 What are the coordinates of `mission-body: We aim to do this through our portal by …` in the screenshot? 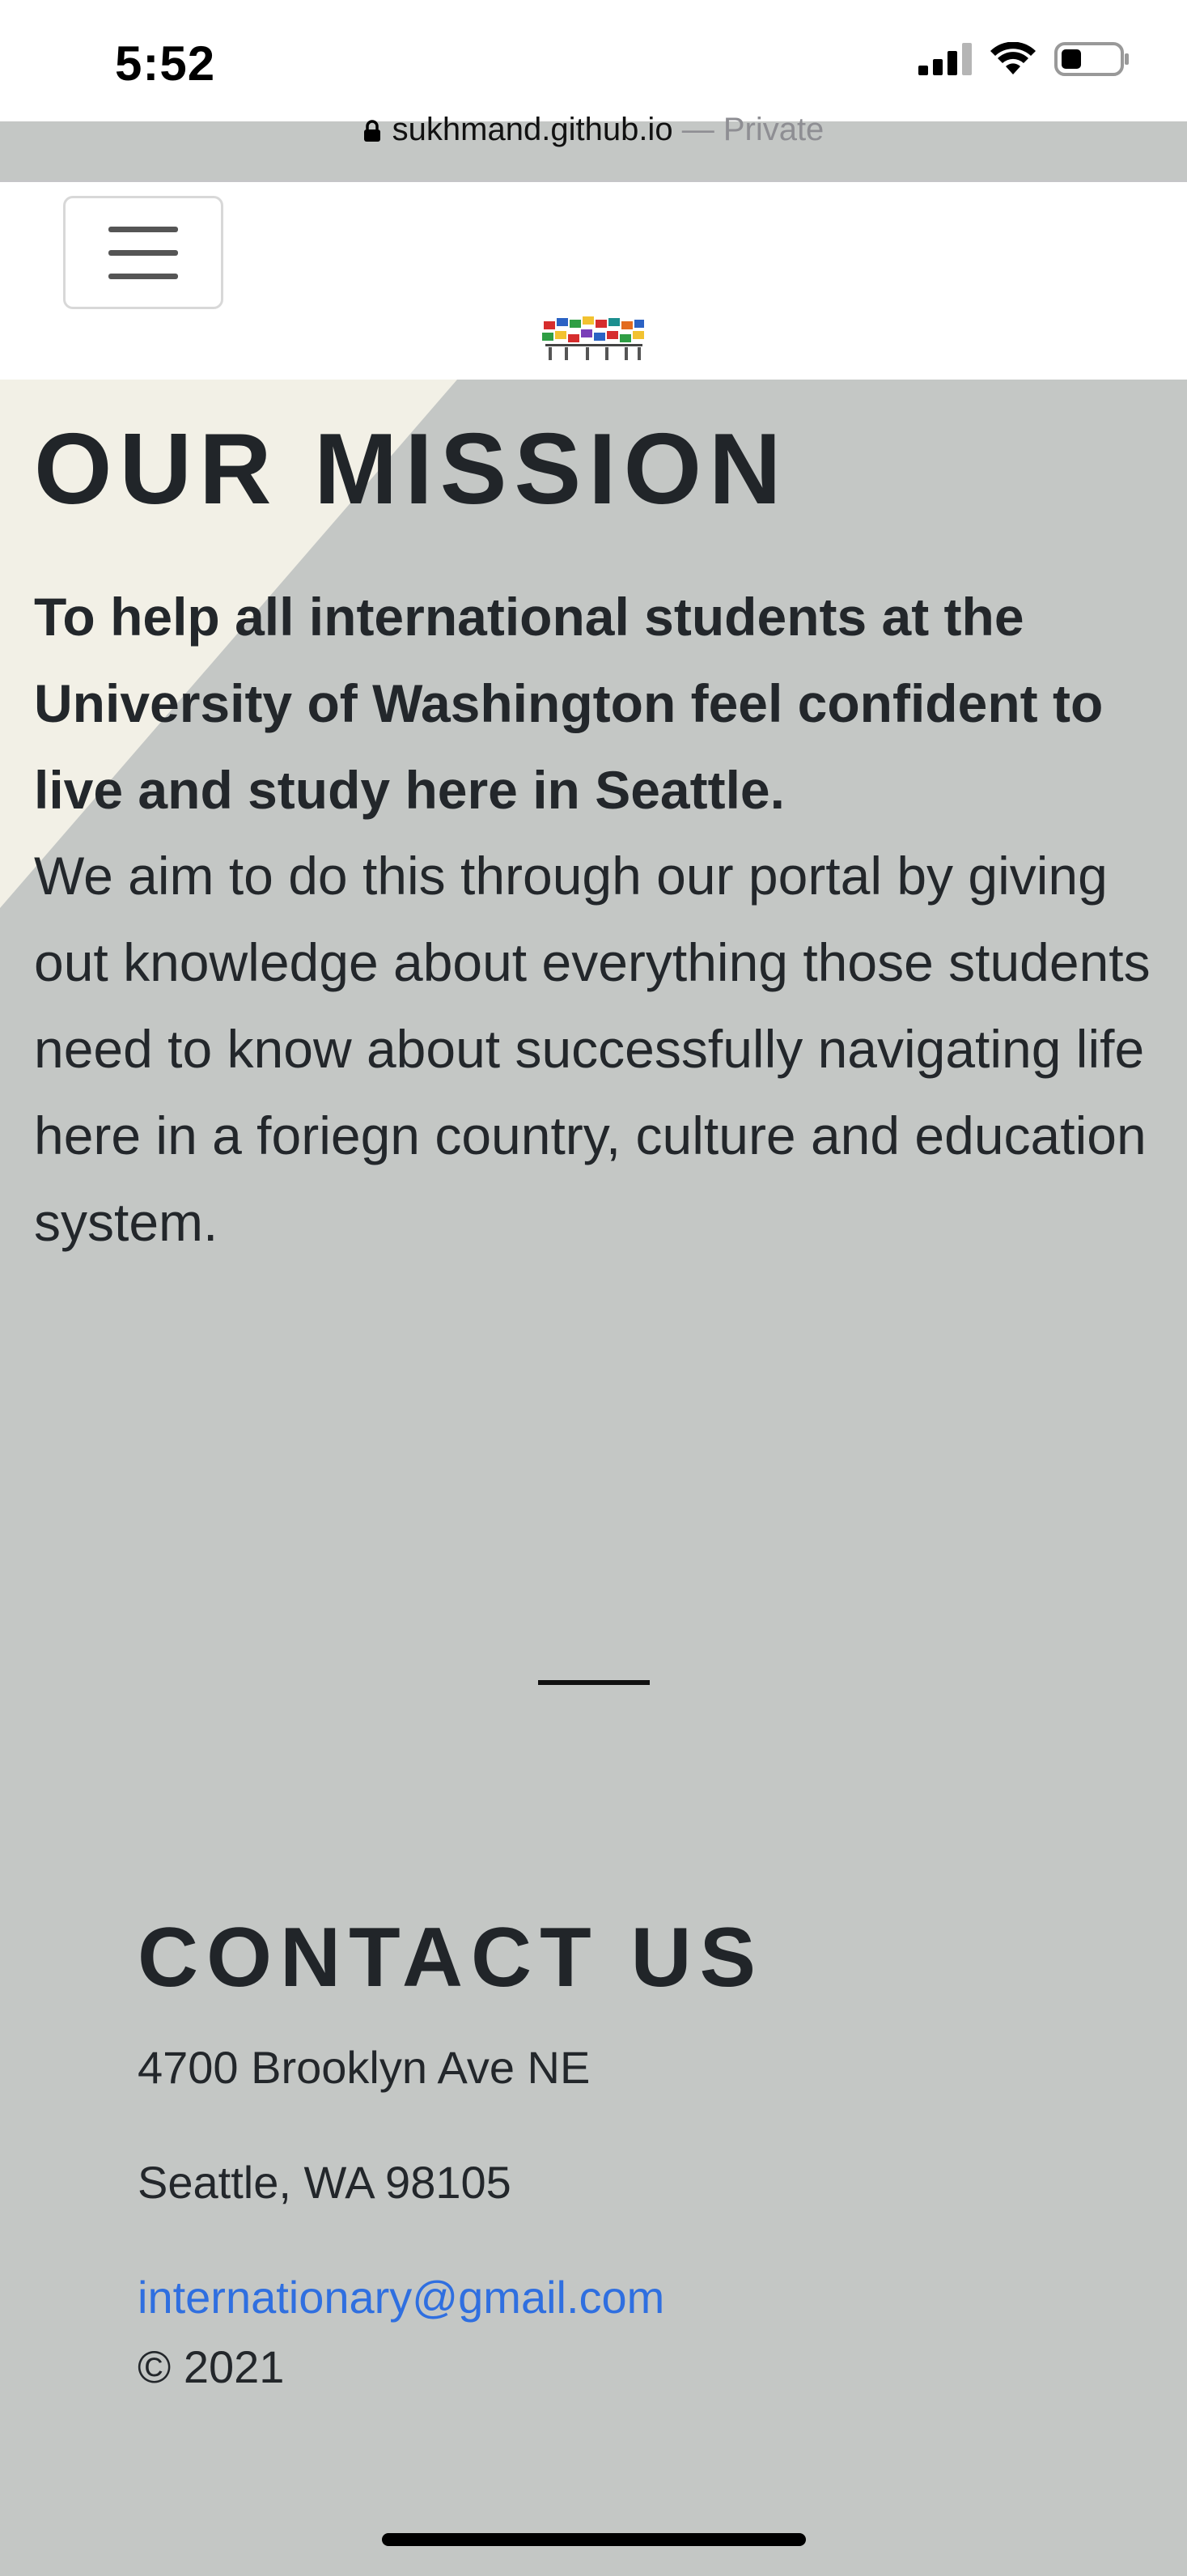 It's located at (592, 1049).